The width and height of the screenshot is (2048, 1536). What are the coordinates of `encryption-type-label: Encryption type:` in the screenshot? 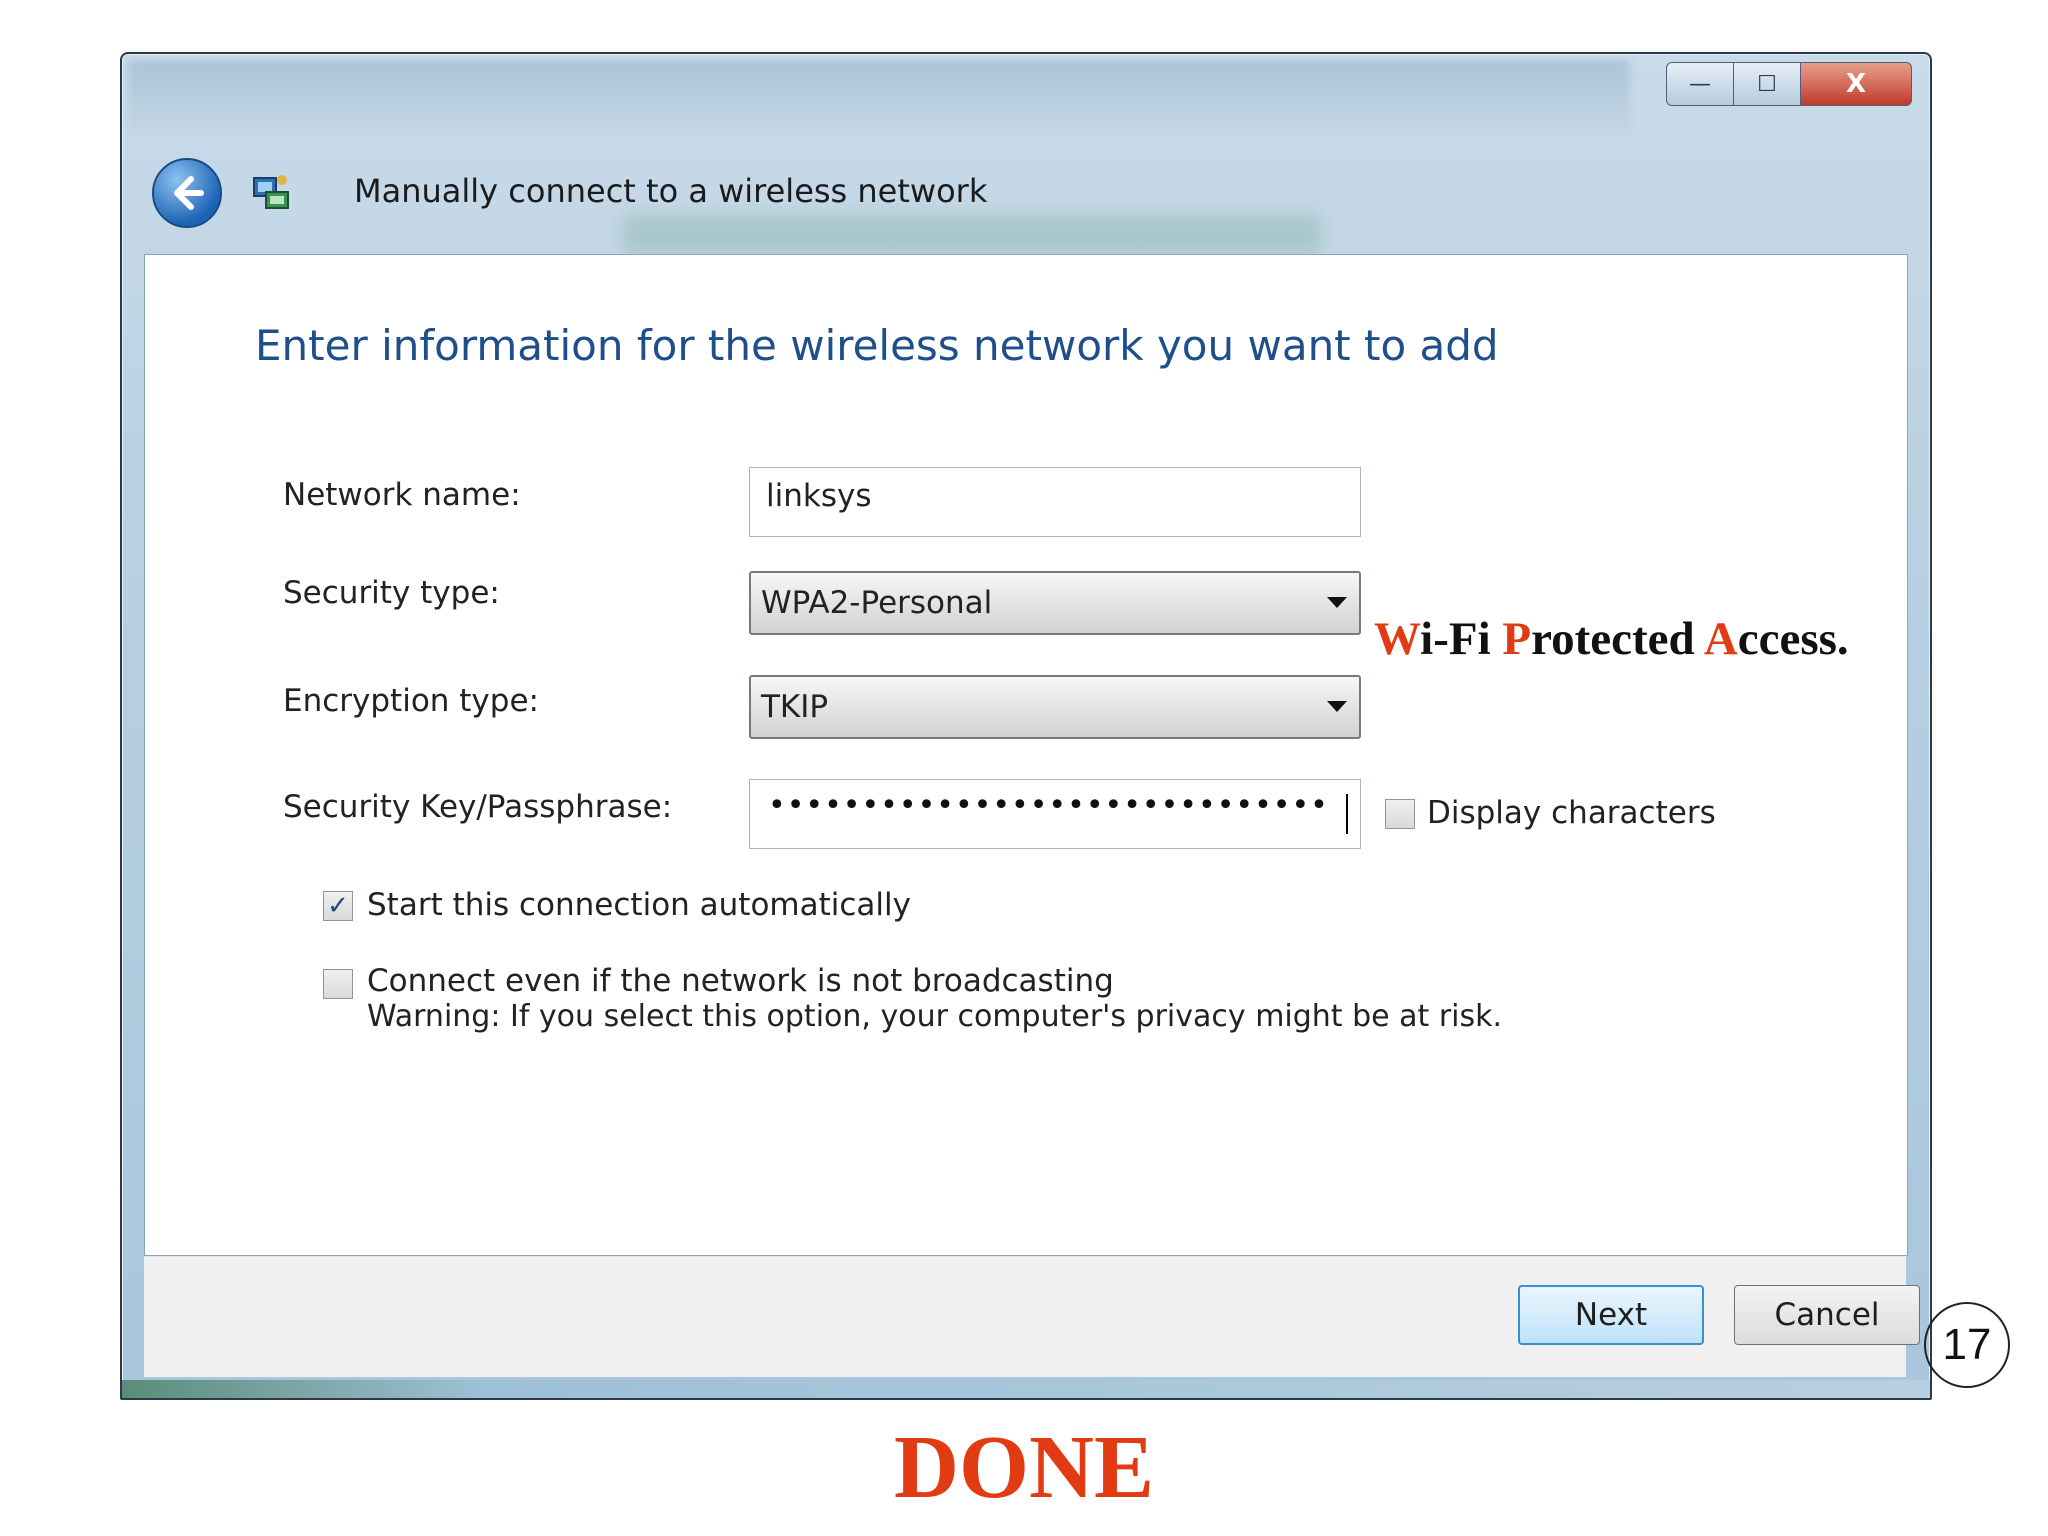 It's located at (411, 701).